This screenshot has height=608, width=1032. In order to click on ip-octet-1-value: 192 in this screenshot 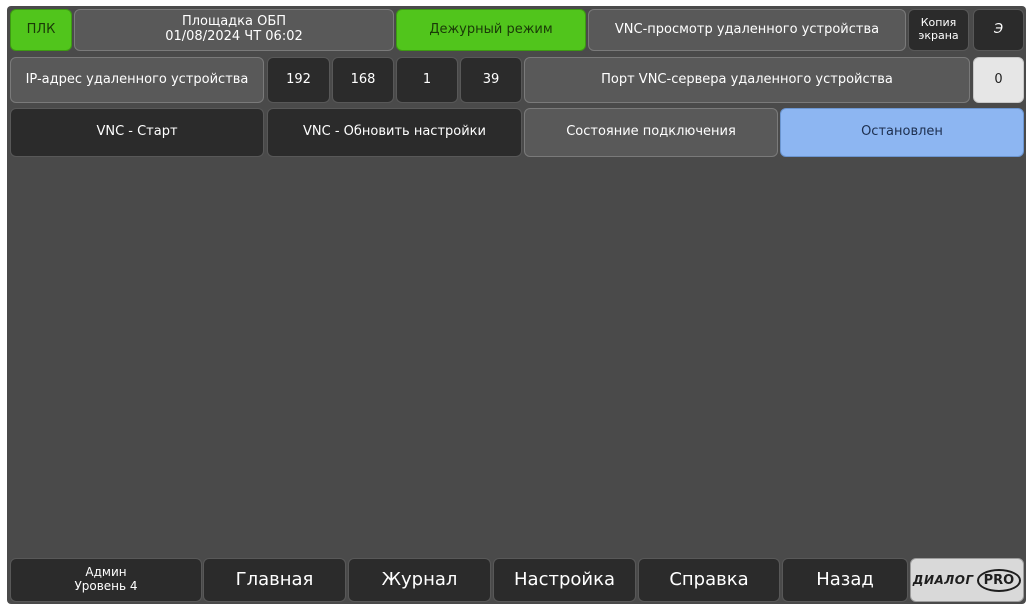, I will do `click(298, 79)`.